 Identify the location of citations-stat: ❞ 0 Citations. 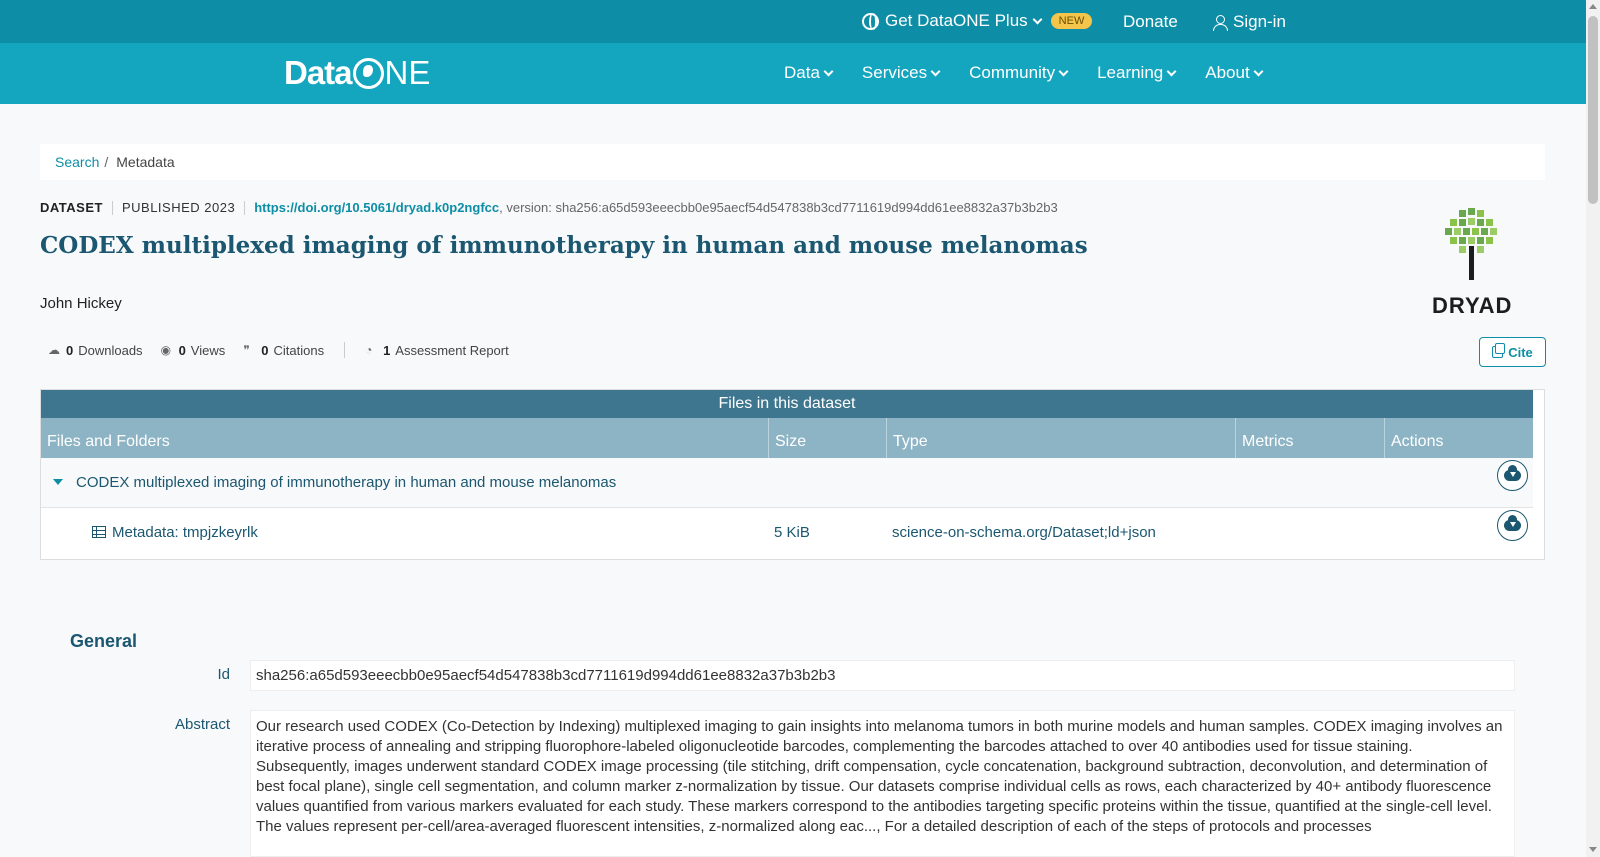
(283, 350).